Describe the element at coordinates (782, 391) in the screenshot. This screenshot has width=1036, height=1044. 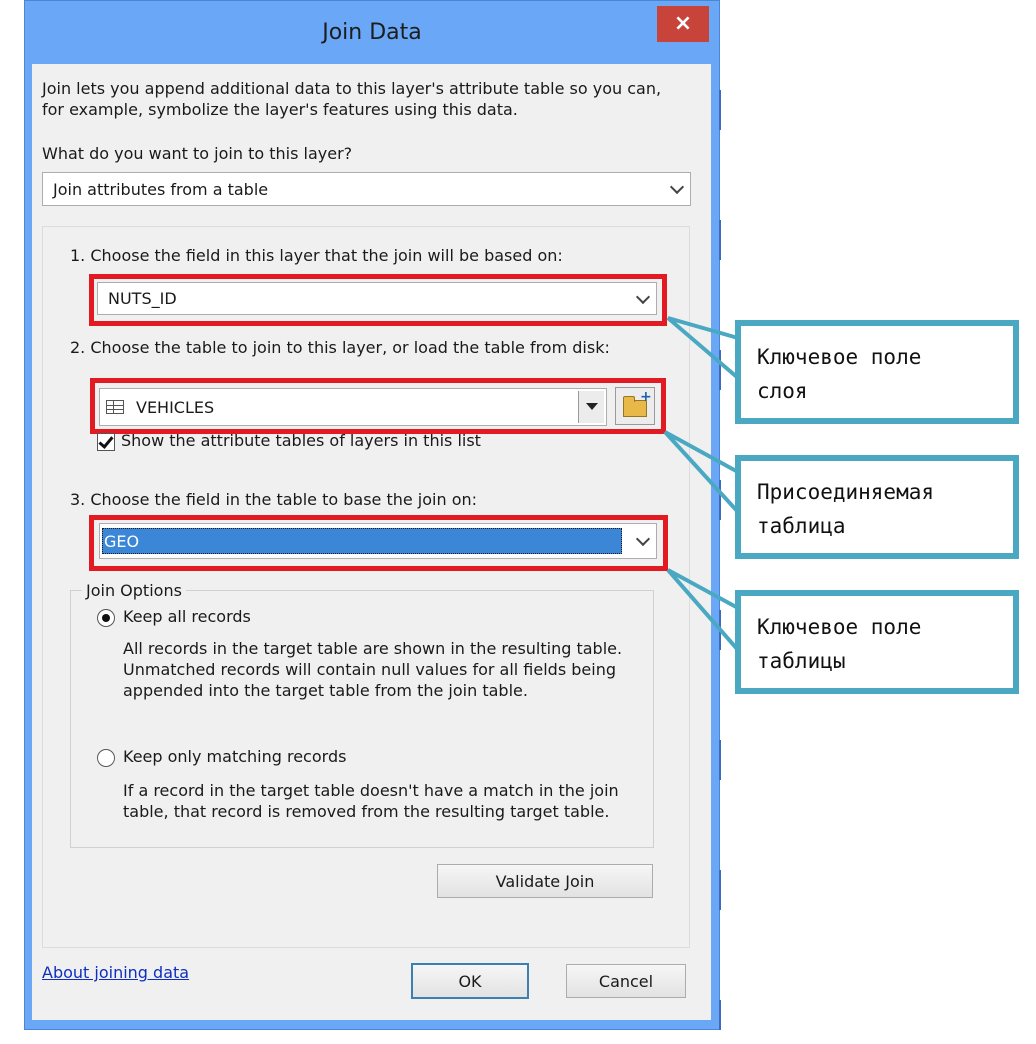
I see `callout-line: слоя` at that location.